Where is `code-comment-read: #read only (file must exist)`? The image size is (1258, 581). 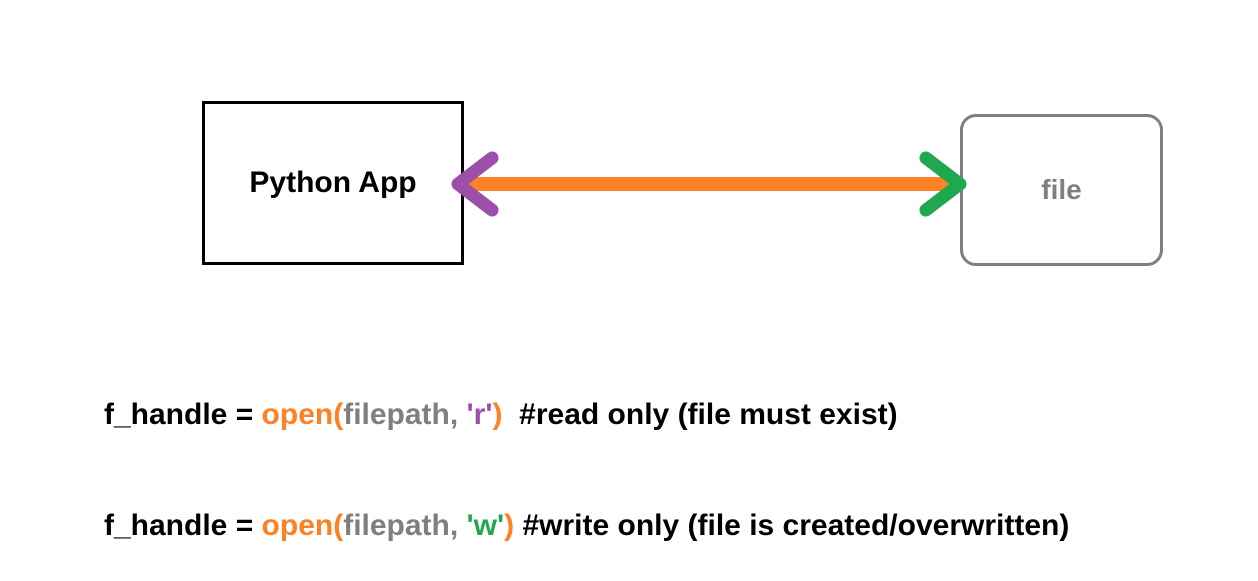 code-comment-read: #read only (file must exist) is located at coordinates (700, 414).